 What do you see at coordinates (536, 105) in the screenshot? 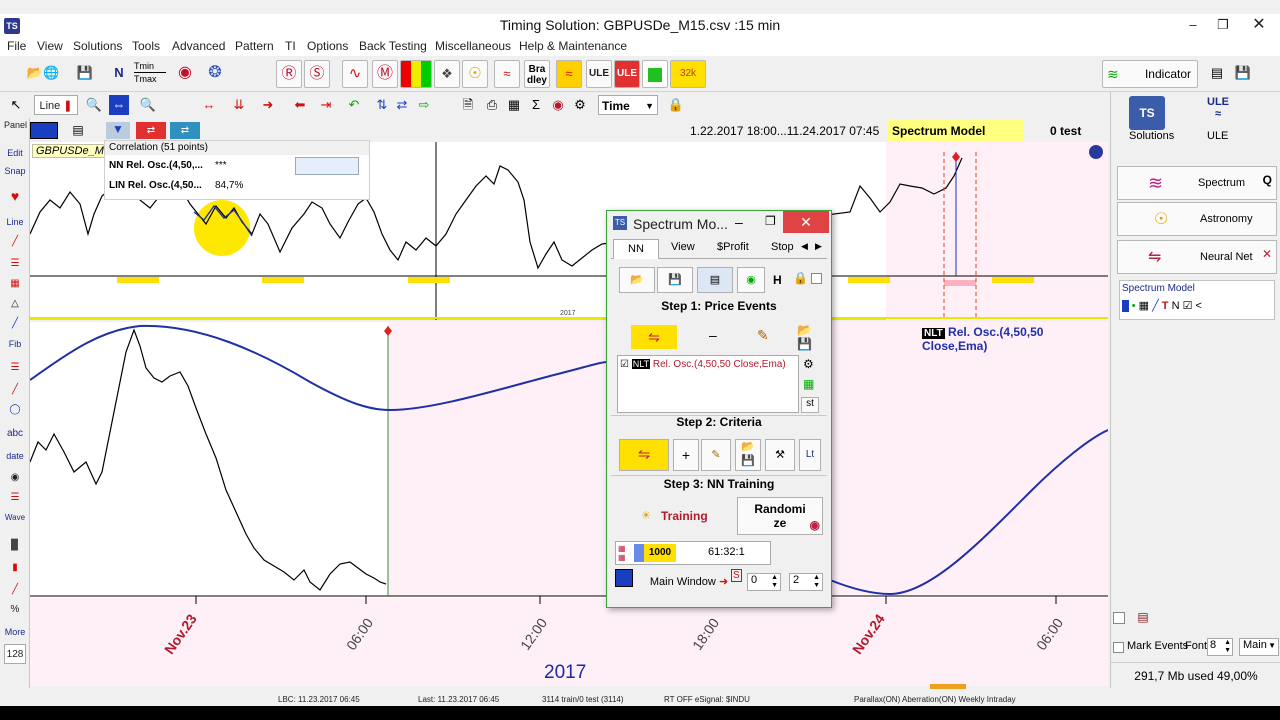
I see `sigma-icon: Σ` at bounding box center [536, 105].